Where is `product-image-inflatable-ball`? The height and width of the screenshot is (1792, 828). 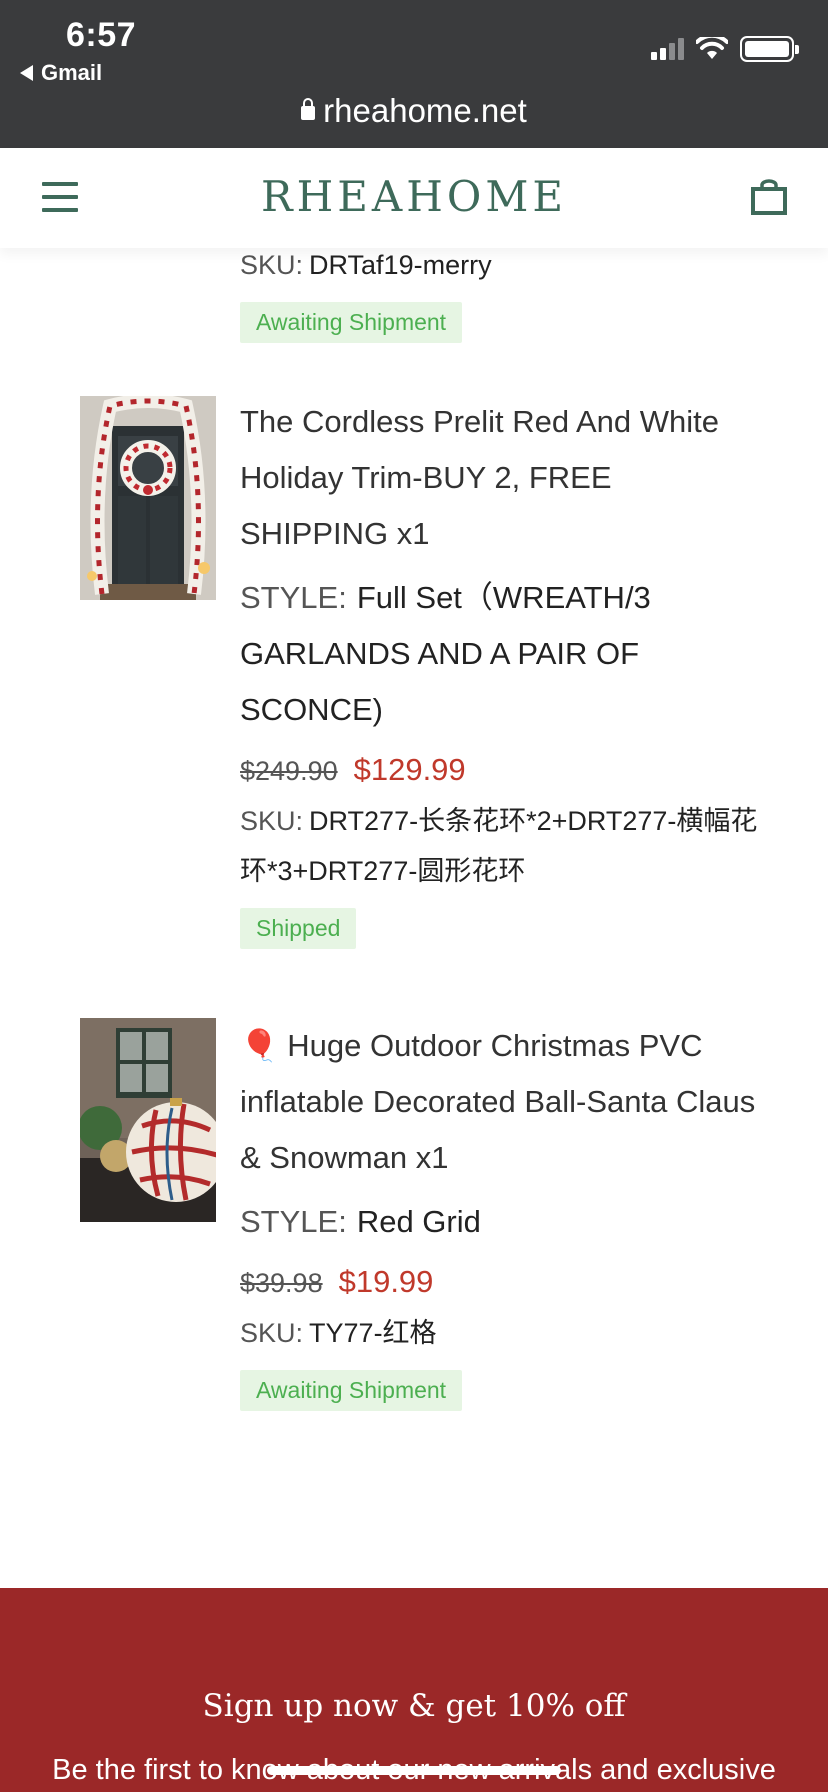 product-image-inflatable-ball is located at coordinates (148, 1120).